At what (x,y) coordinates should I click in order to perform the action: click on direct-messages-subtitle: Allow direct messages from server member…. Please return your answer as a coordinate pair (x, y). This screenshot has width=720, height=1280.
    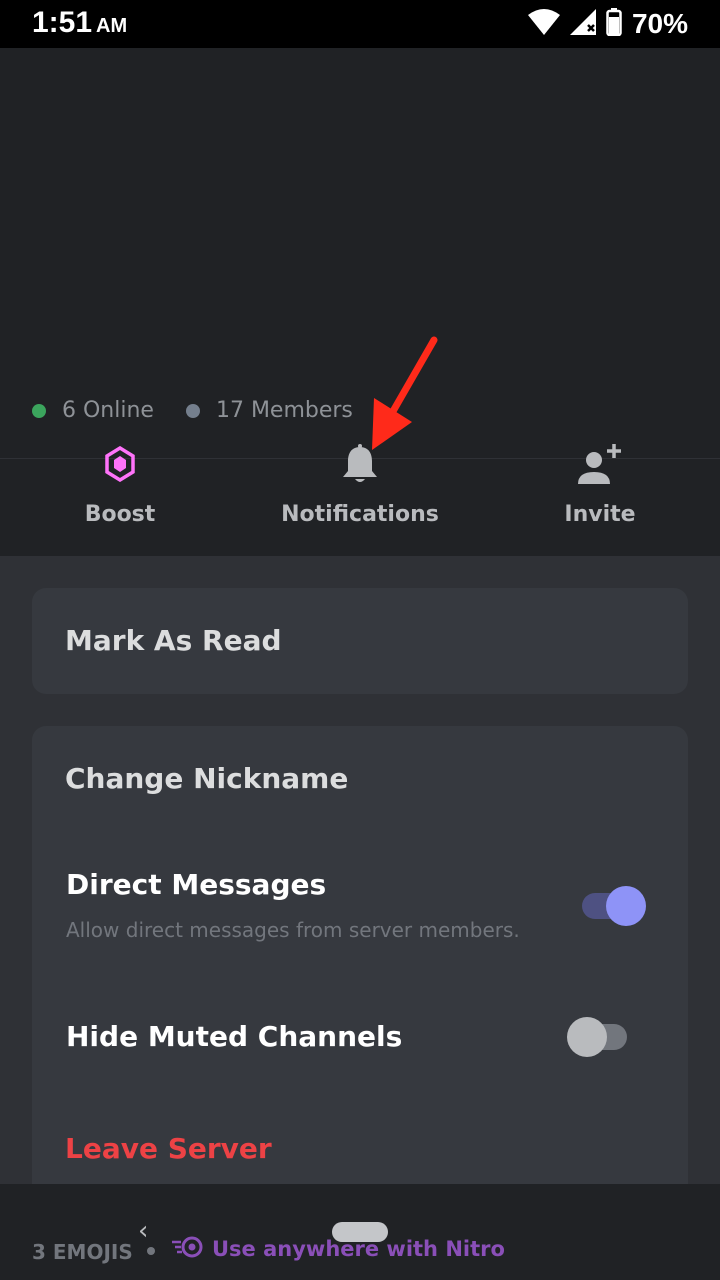
    Looking at the image, I should click on (293, 930).